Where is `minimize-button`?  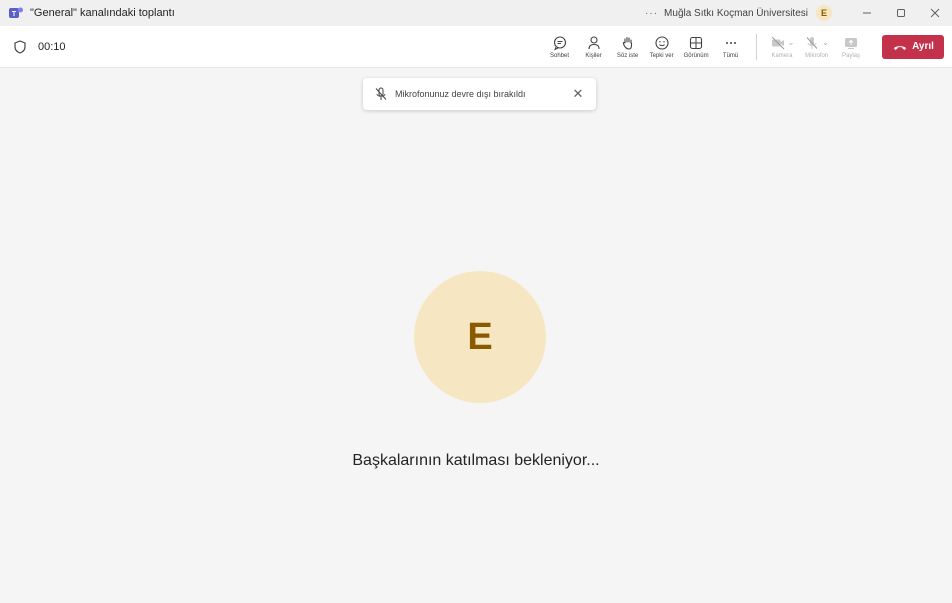
minimize-button is located at coordinates (867, 13).